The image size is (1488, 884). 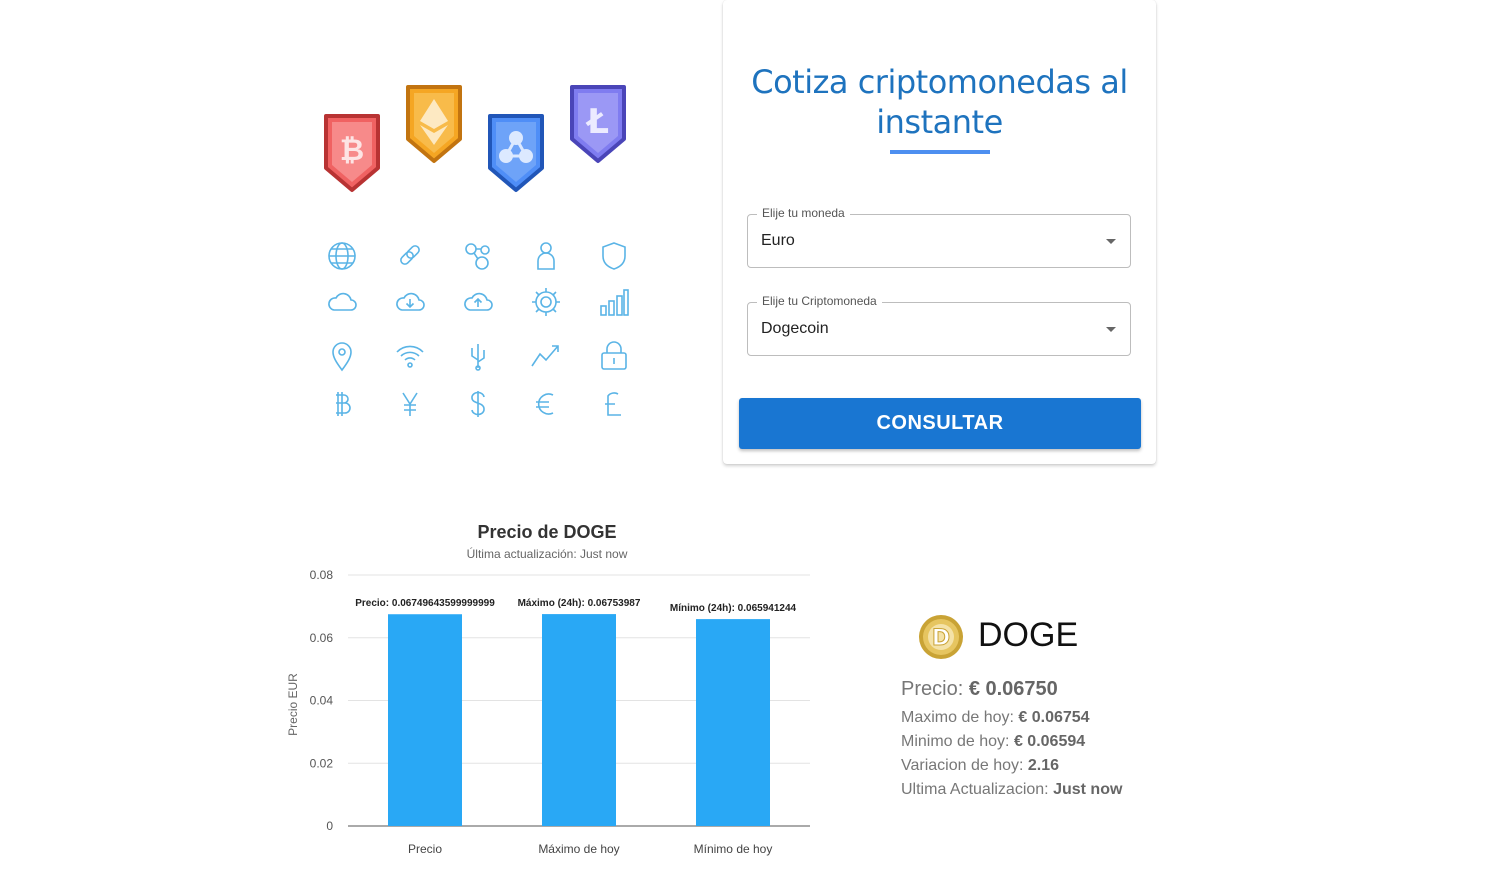 What do you see at coordinates (614, 302) in the screenshot?
I see `bar-chart-icon` at bounding box center [614, 302].